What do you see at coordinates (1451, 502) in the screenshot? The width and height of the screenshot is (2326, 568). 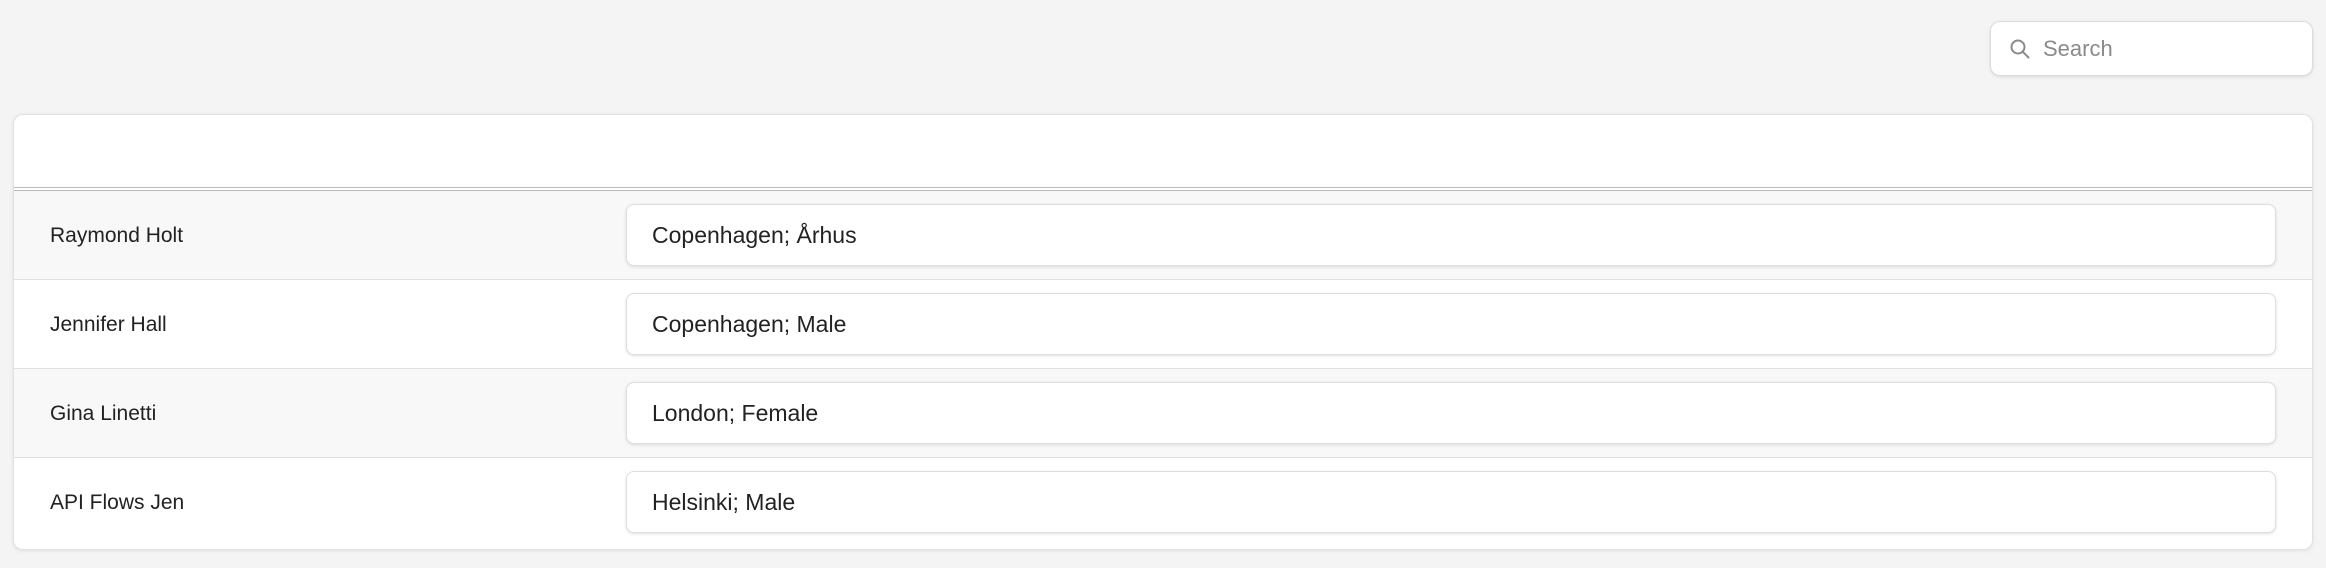 I see `row-value-field: Helsinki; Male` at bounding box center [1451, 502].